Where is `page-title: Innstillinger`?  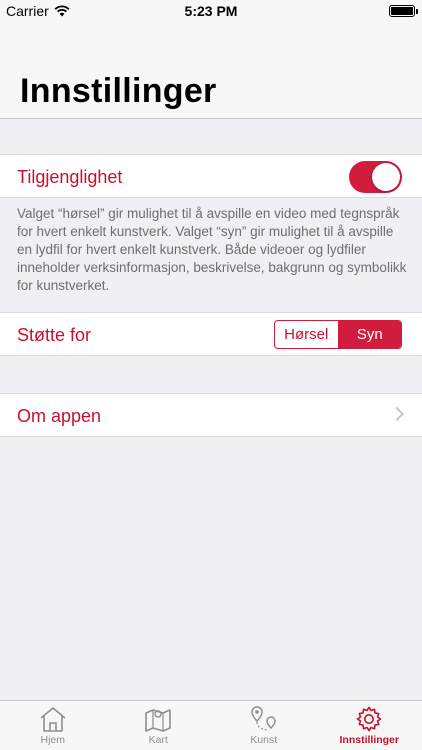 page-title: Innstillinger is located at coordinates (118, 91).